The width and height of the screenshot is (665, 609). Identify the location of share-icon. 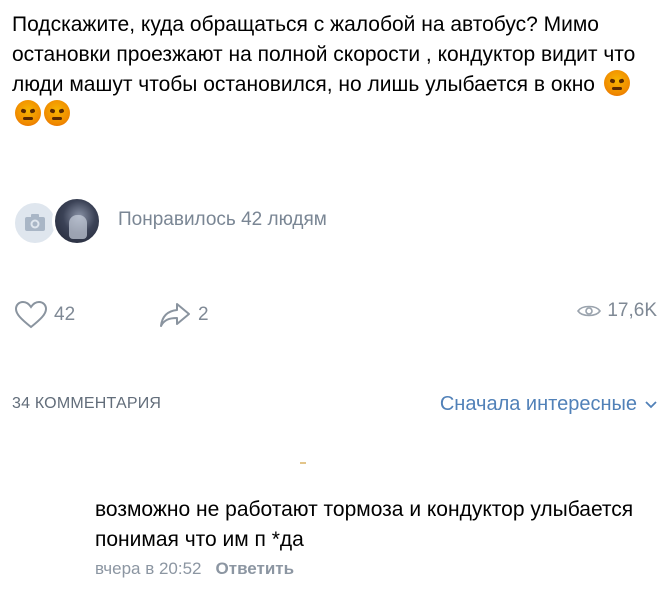
(175, 315).